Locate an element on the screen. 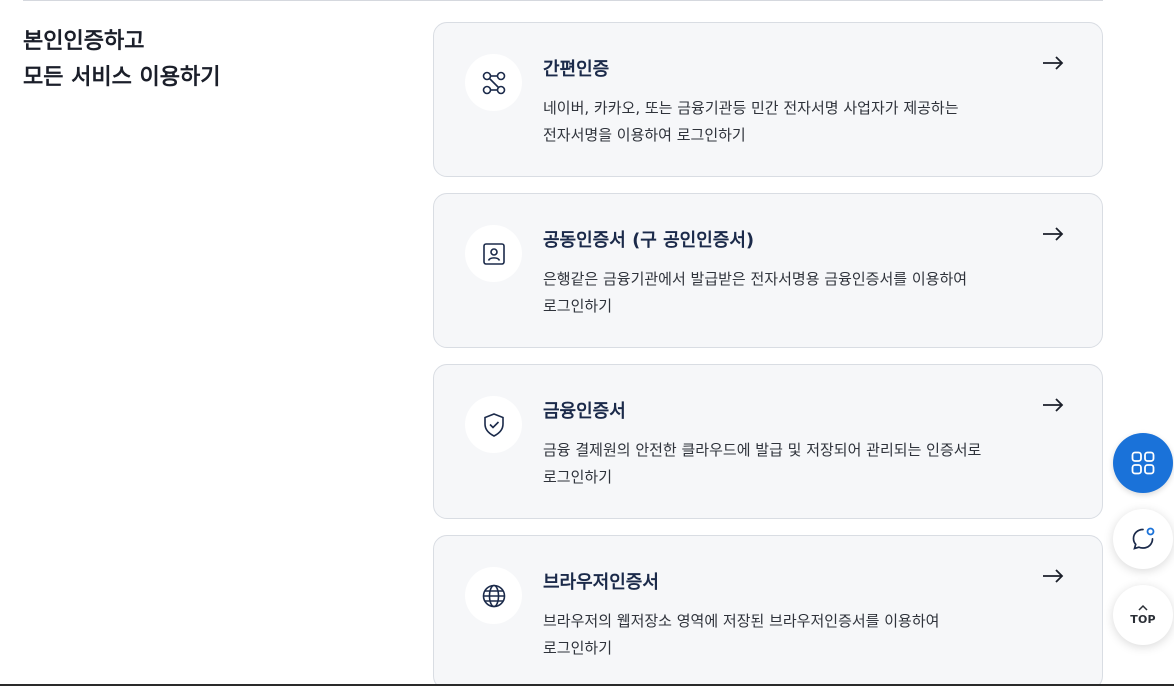 The width and height of the screenshot is (1174, 686). chat-bubble-icon is located at coordinates (1143, 538).